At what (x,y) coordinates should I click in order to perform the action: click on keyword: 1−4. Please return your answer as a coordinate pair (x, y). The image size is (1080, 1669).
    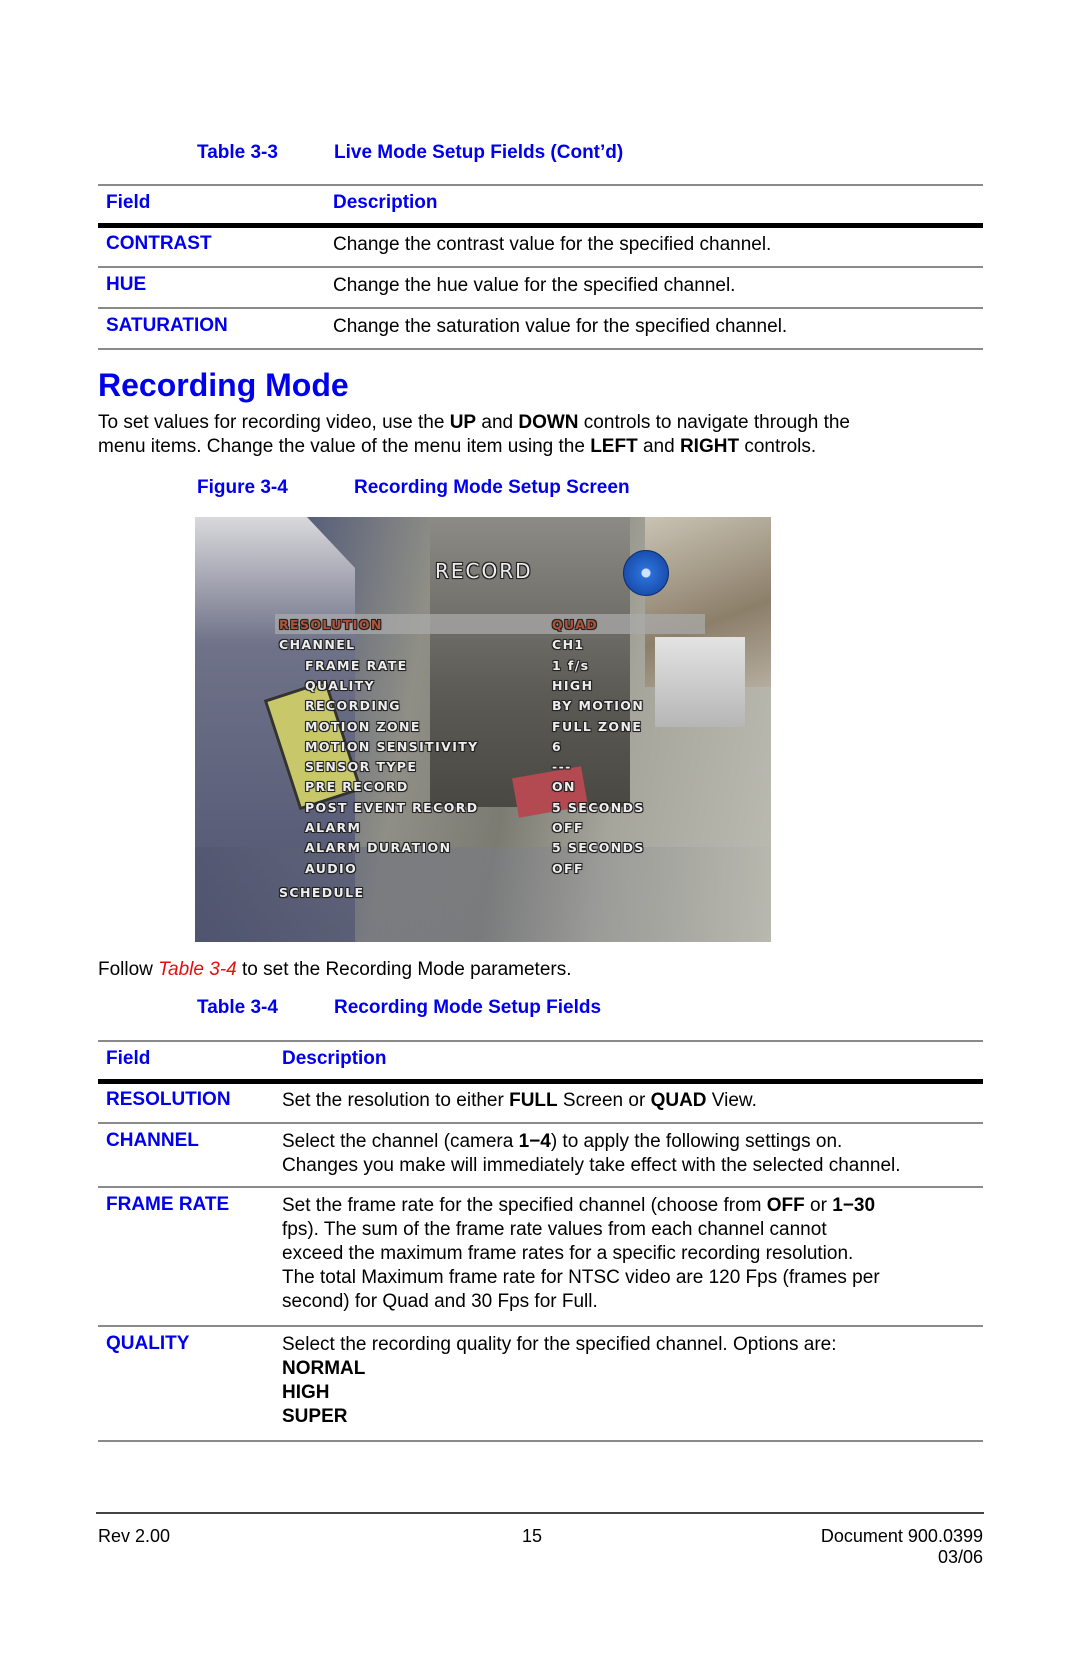
    Looking at the image, I should click on (534, 1141).